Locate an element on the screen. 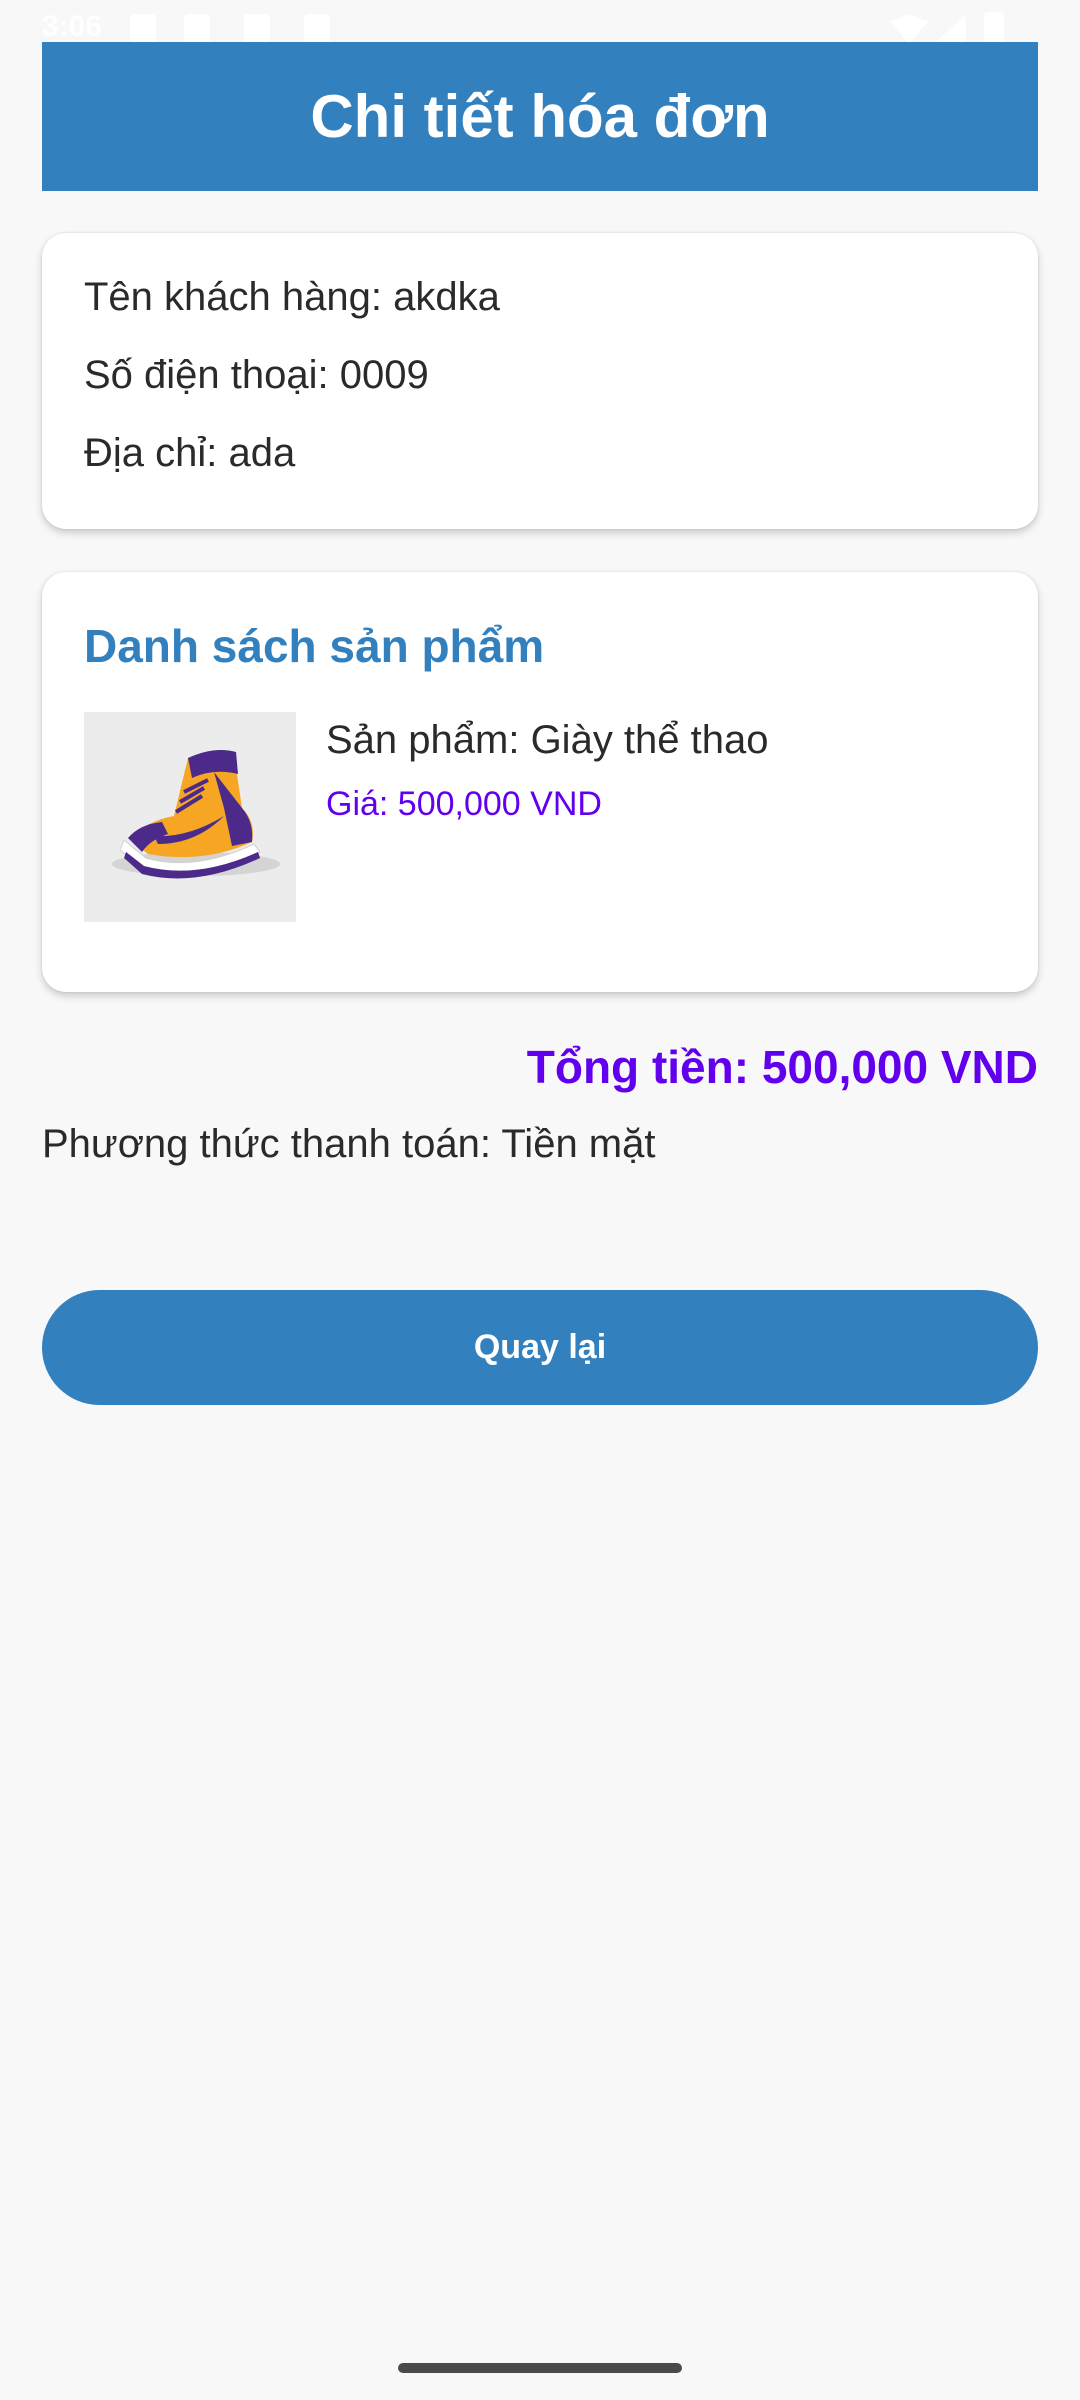  status-time: 3:06 is located at coordinates (72, 26).